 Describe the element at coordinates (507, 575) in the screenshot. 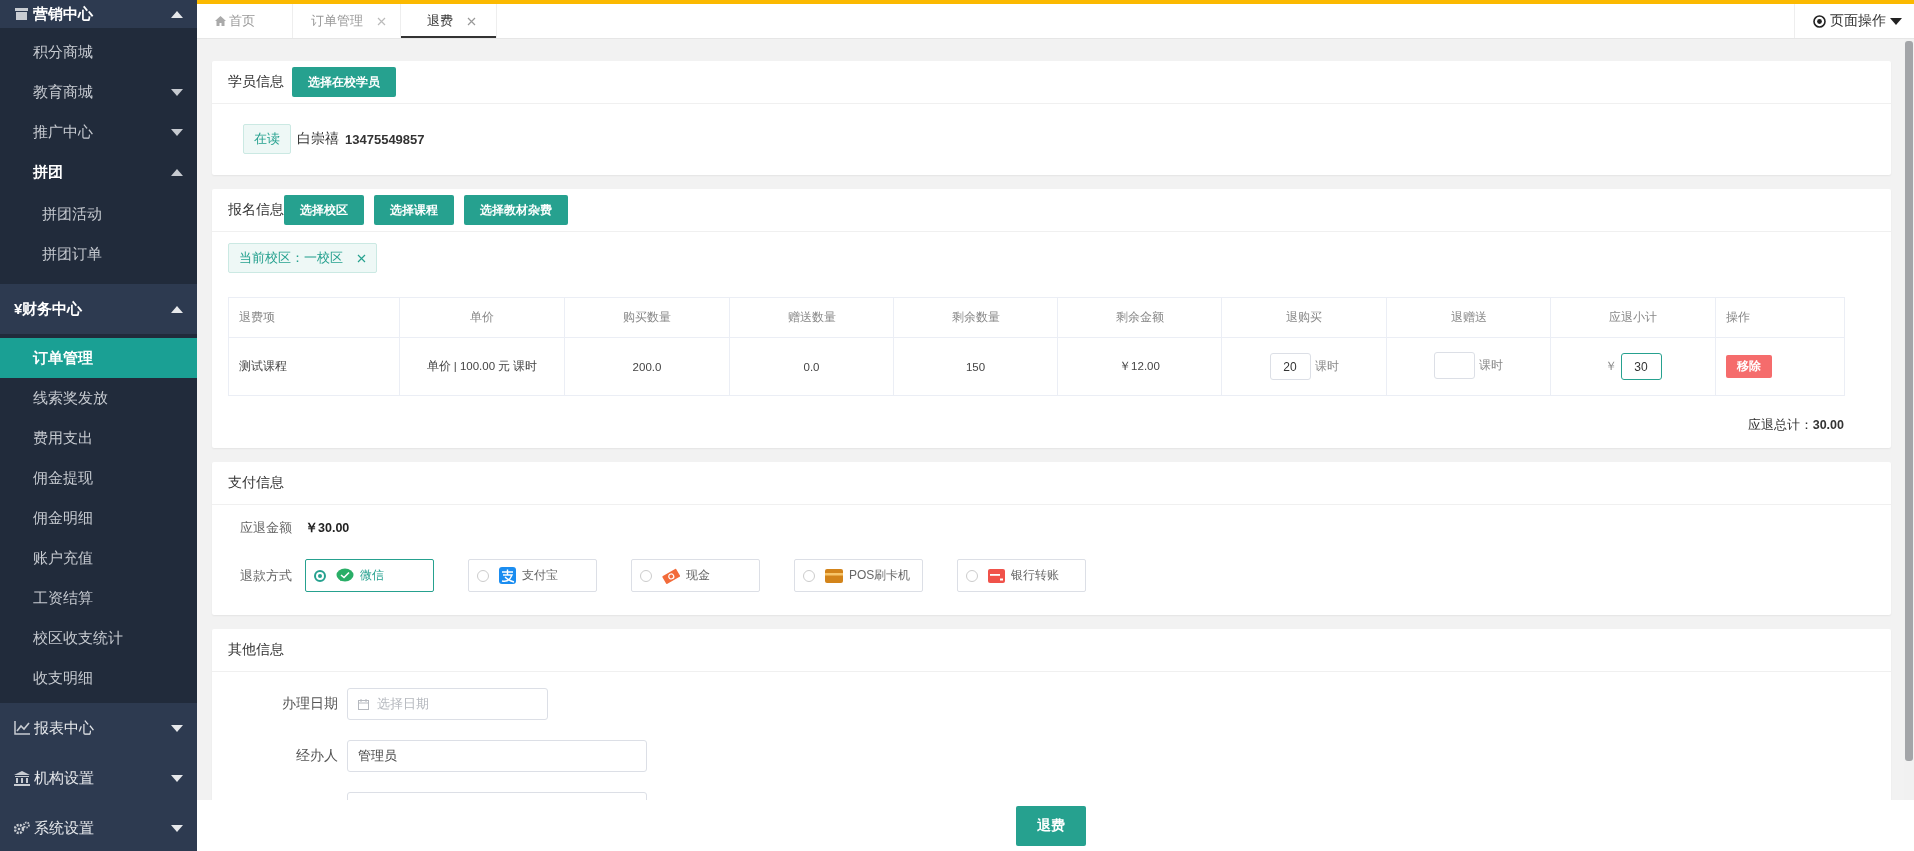

I see `payment-app-icon` at that location.